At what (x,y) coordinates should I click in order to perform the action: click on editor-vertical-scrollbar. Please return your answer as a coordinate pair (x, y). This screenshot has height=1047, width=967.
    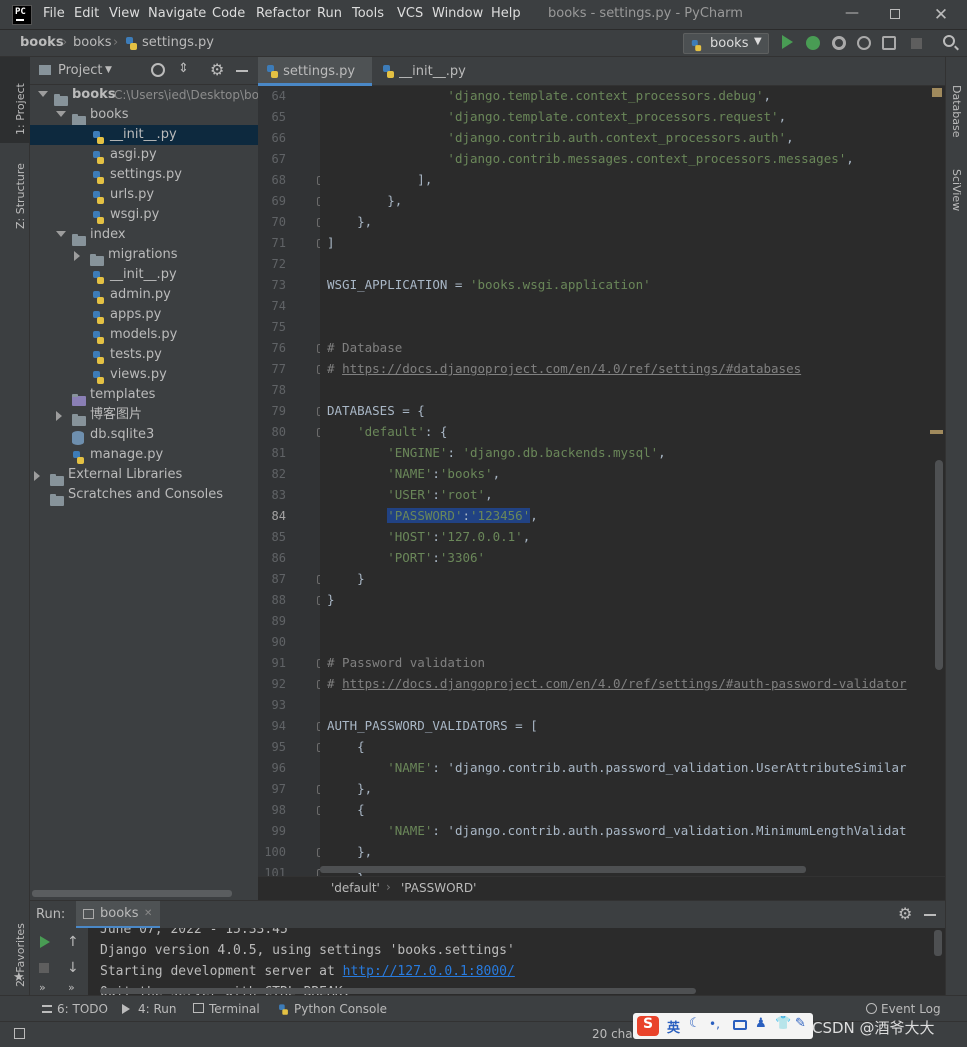
    Looking at the image, I should click on (939, 565).